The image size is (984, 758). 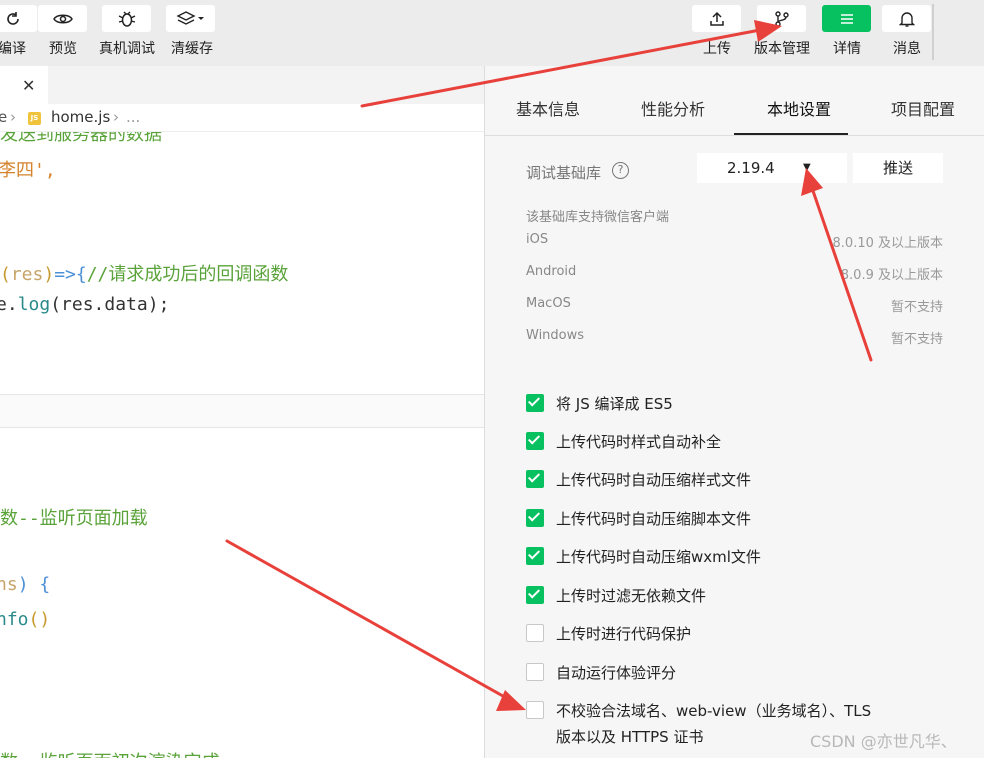 I want to click on watermark: CSDN @亦世凡华、, so click(x=883, y=741).